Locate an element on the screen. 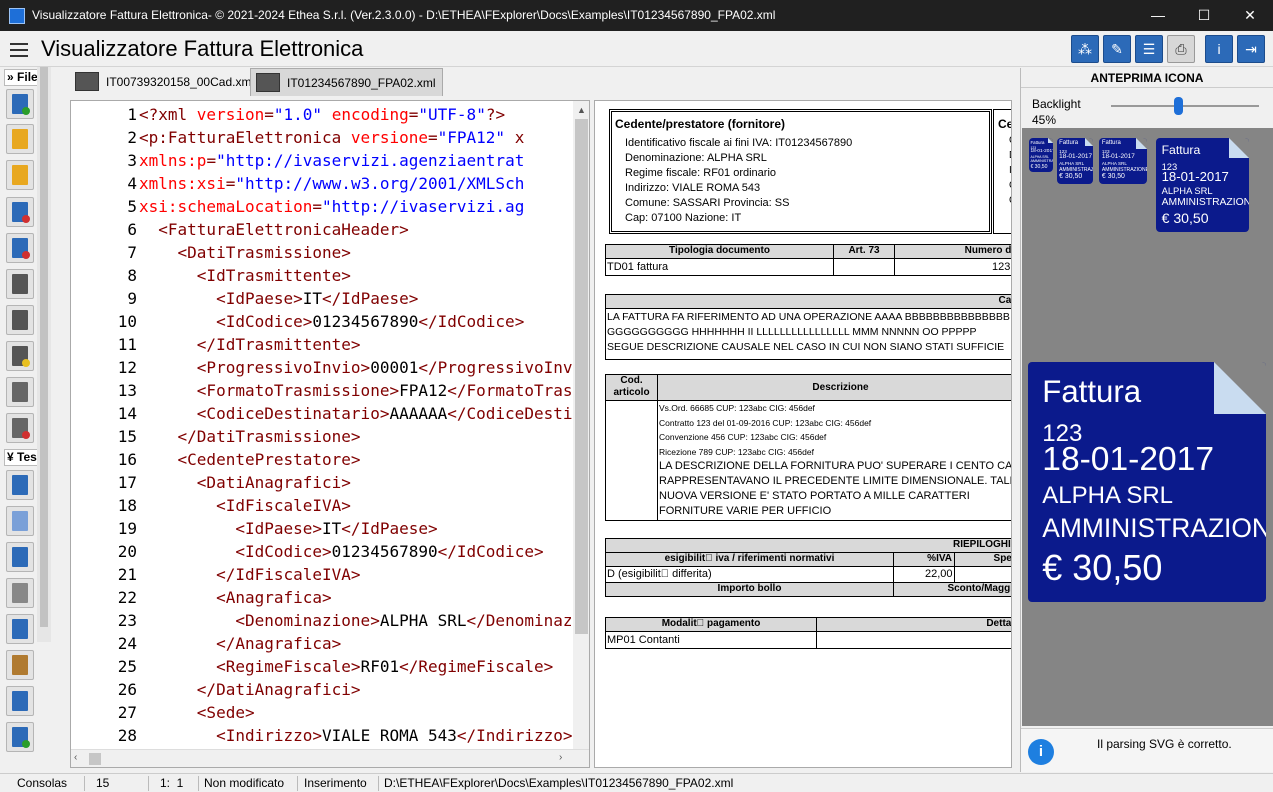 Image resolution: width=1273 pixels, height=792 pixels. code-token: encoding is located at coordinates (370, 114).